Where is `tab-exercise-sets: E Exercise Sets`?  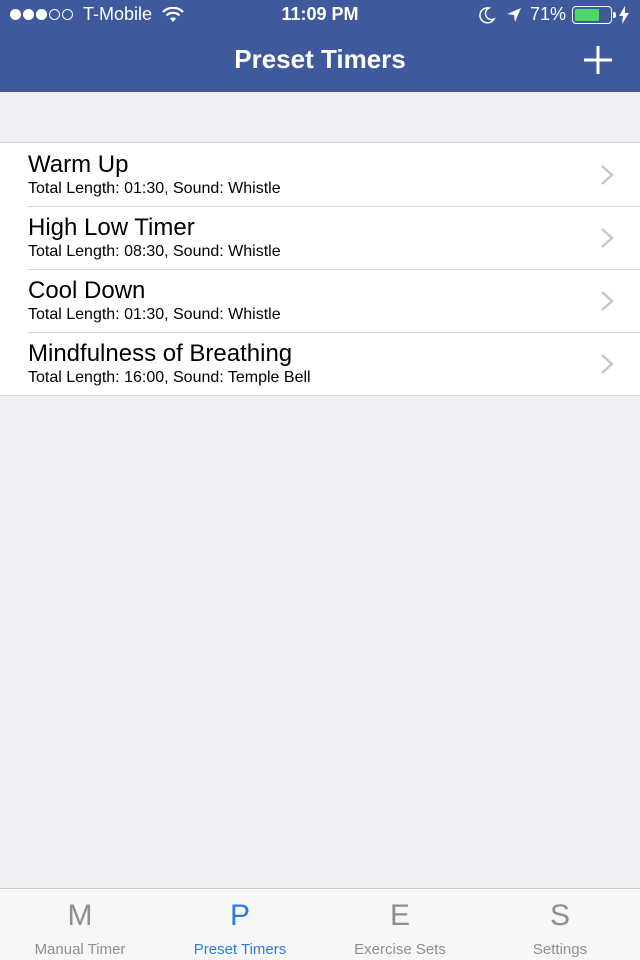
tab-exercise-sets: E Exercise Sets is located at coordinates (400, 924).